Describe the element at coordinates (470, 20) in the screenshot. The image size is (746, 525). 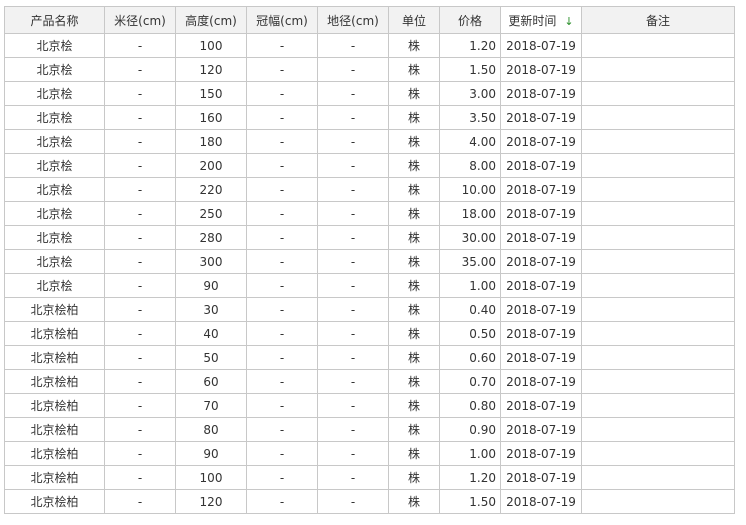
I see `header-price: 价格` at that location.